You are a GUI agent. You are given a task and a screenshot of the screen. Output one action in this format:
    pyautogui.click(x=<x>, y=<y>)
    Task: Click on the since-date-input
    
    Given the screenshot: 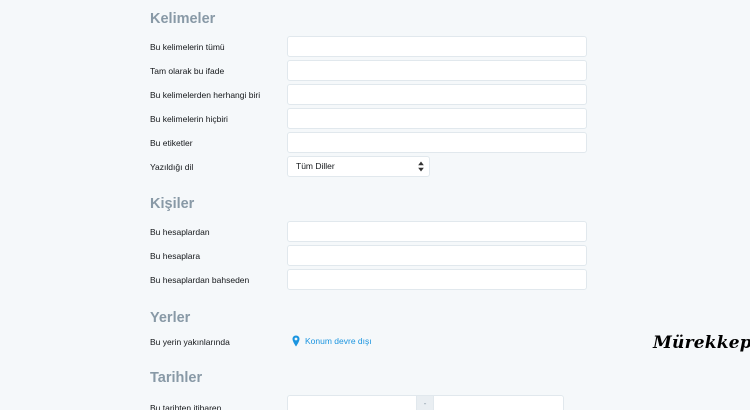 What is the action you would take?
    pyautogui.click(x=352, y=402)
    